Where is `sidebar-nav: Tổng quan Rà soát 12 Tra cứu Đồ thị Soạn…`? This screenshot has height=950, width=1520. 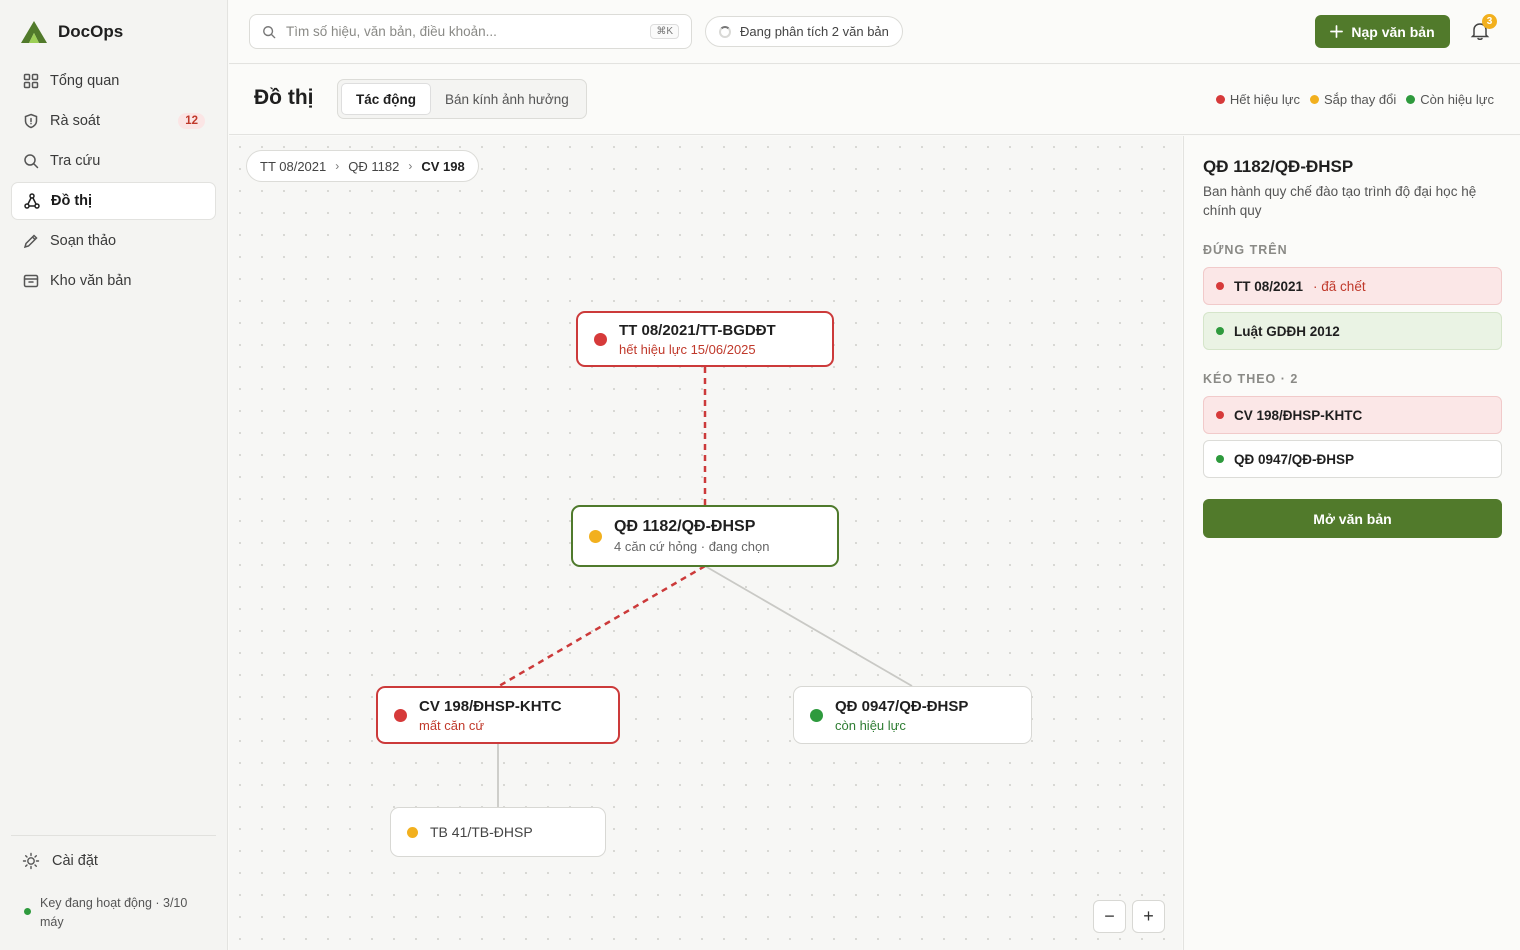 sidebar-nav: Tổng quan Rà soát 12 Tra cứu Đồ thị Soạn… is located at coordinates (113, 182).